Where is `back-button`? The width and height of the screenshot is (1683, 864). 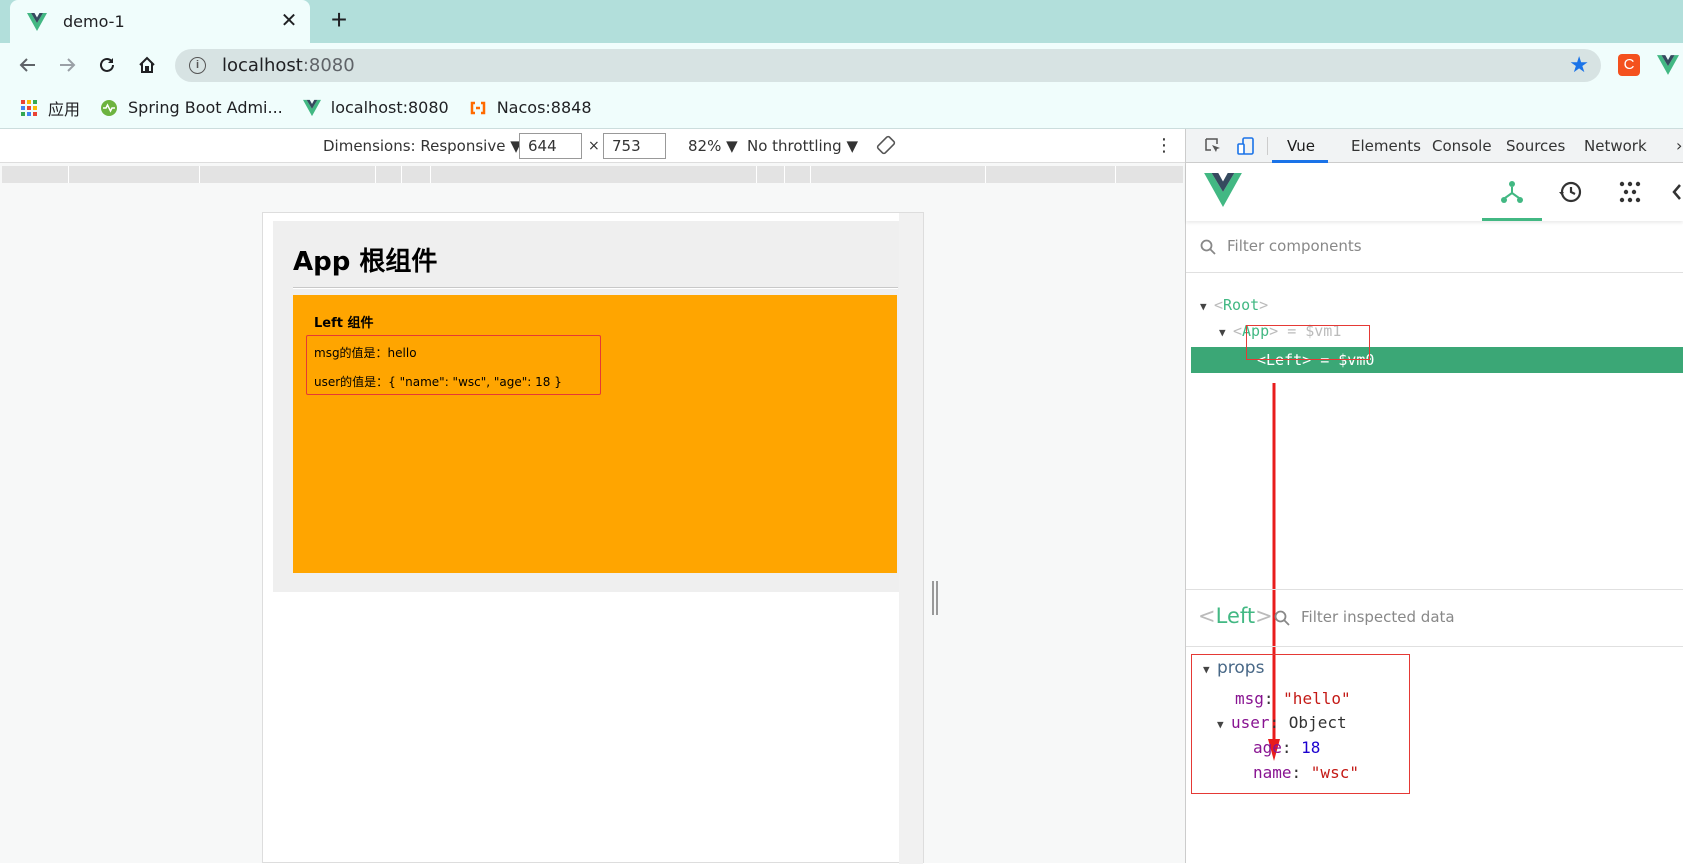
back-button is located at coordinates (28, 65).